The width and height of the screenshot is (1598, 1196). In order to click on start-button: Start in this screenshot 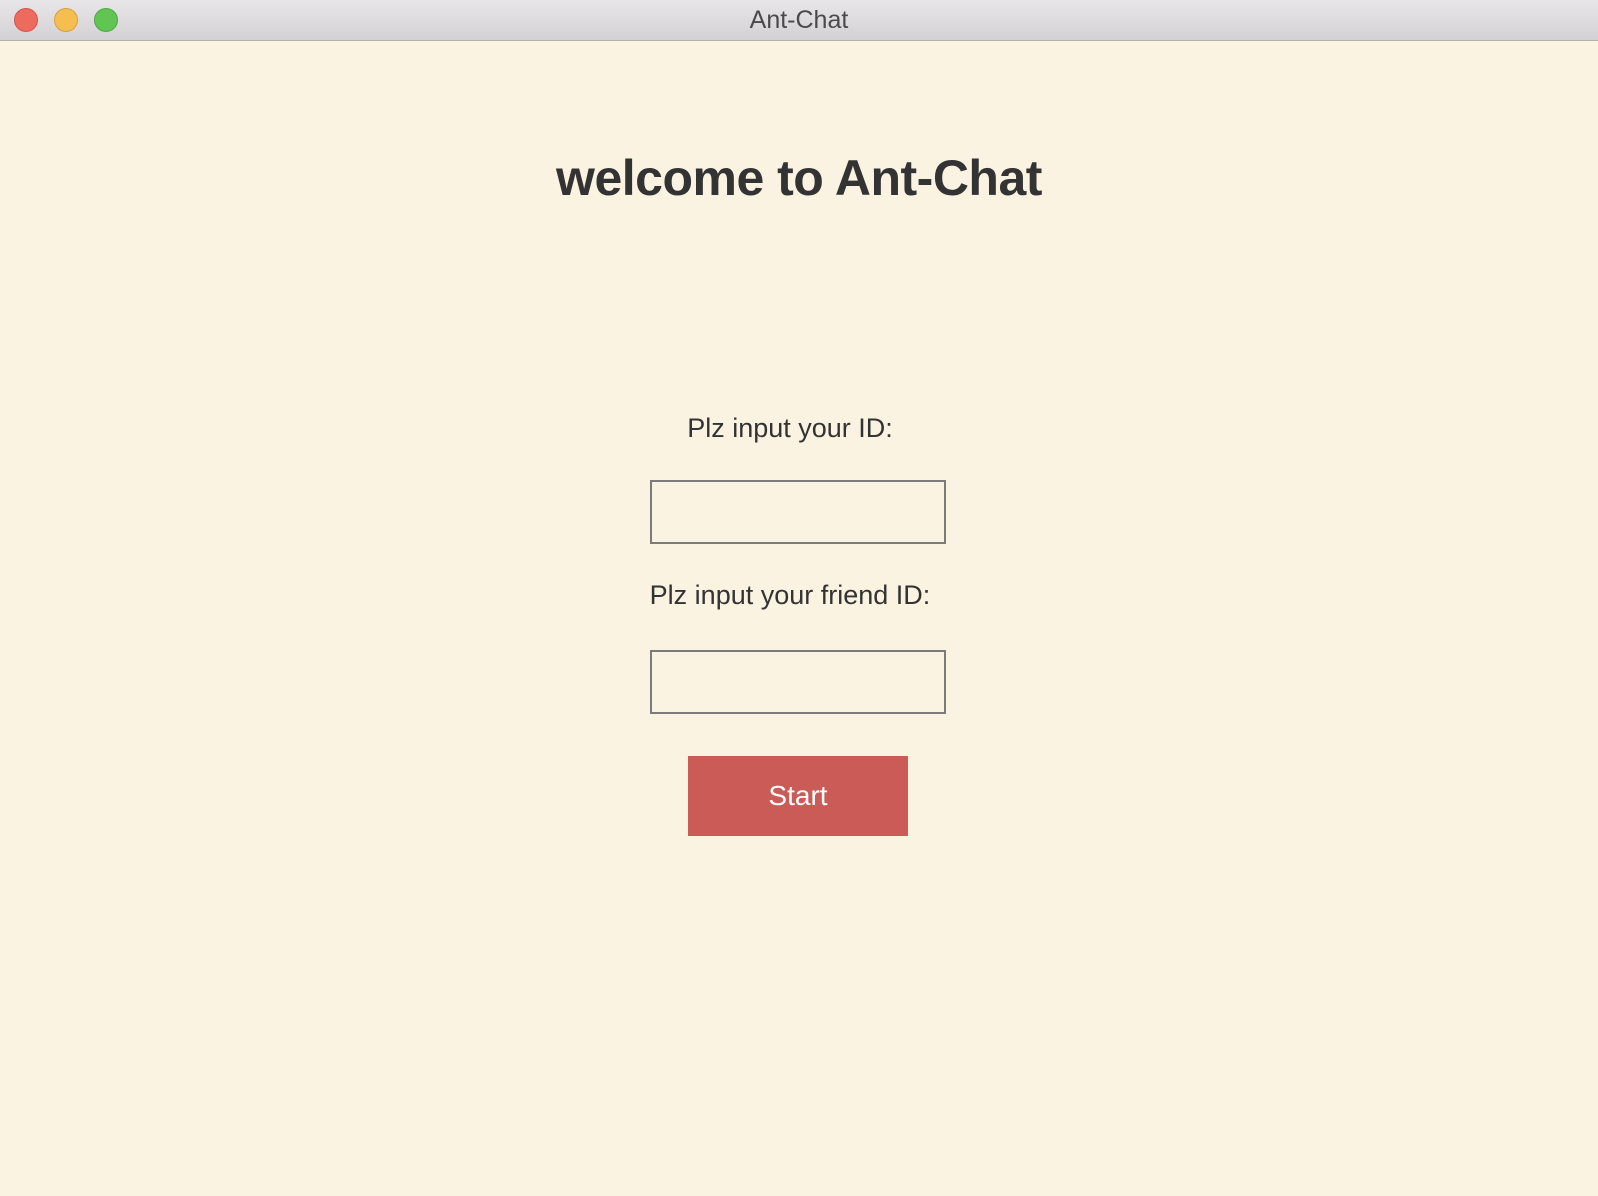, I will do `click(798, 796)`.